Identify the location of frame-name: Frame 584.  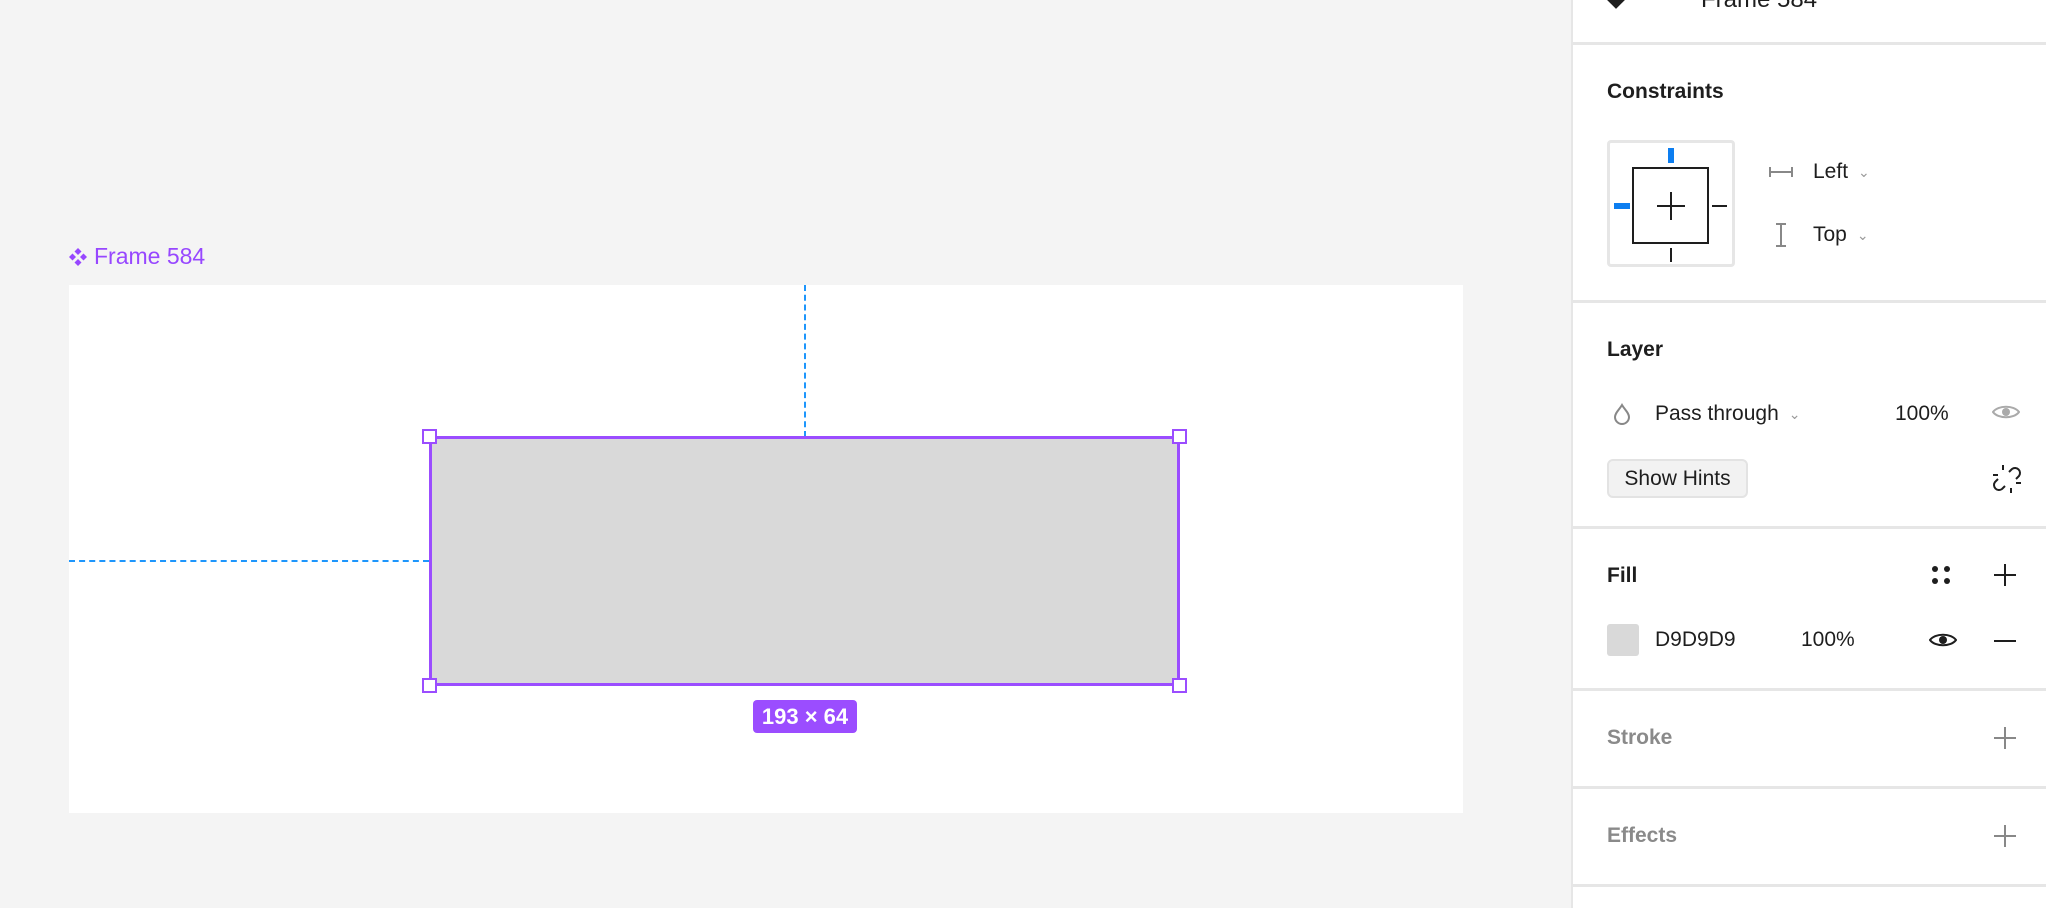
(150, 256).